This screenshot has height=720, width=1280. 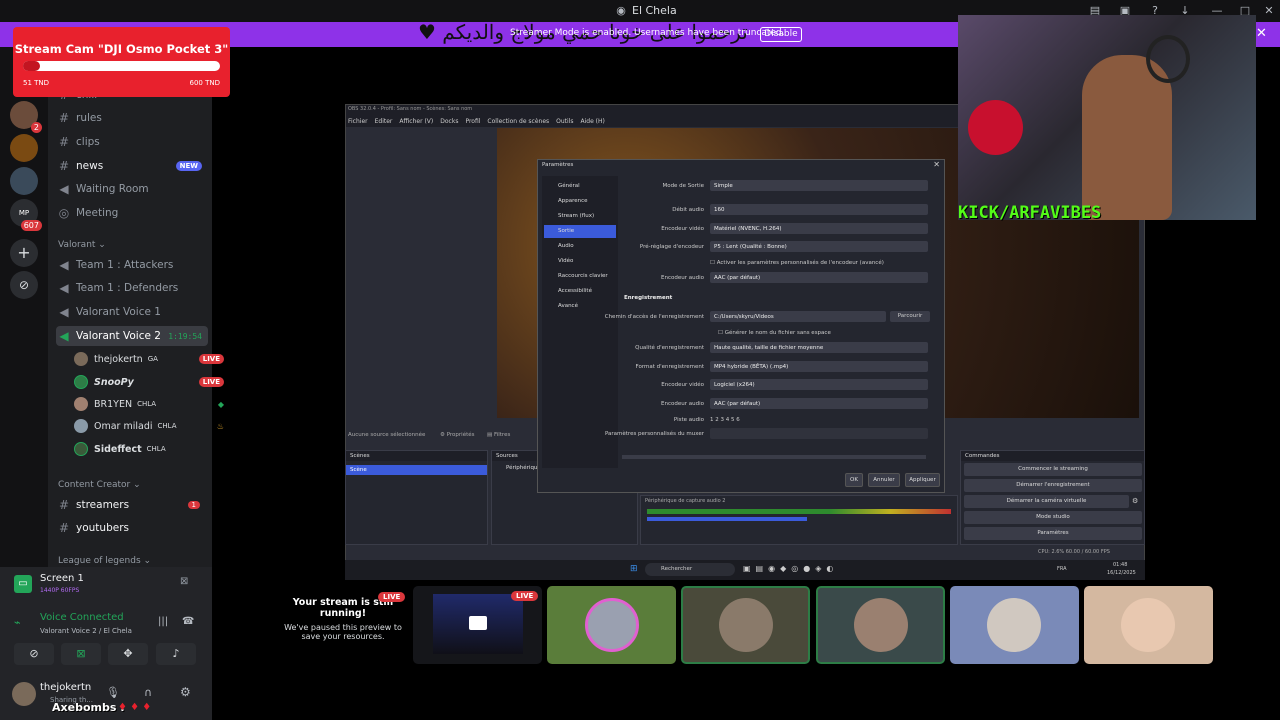 What do you see at coordinates (1053, 533) in the screenshot?
I see `settings-button: Paramètres` at bounding box center [1053, 533].